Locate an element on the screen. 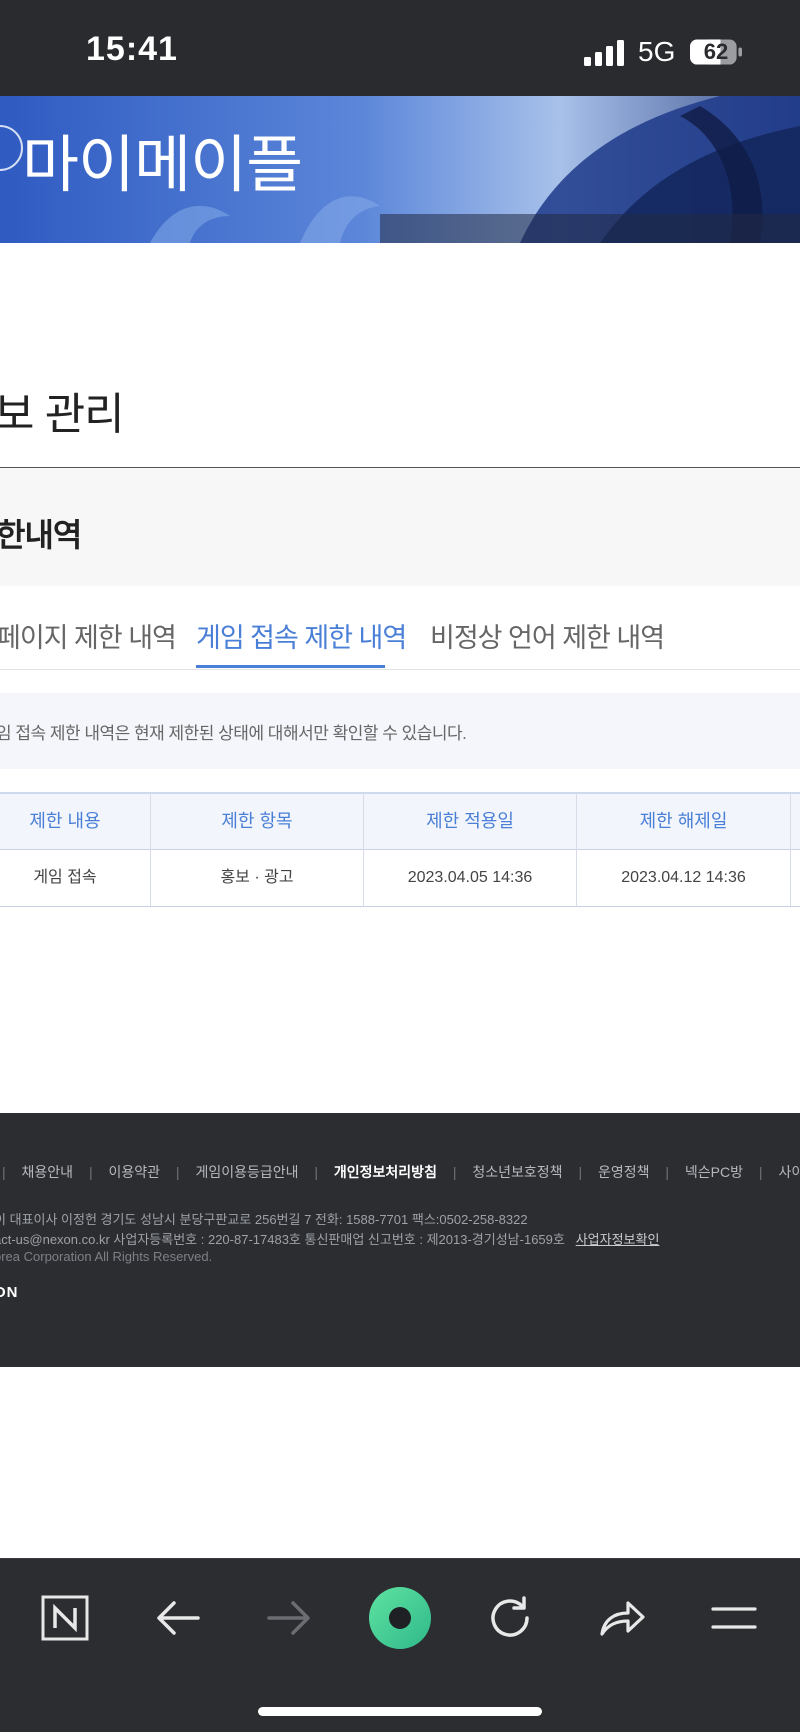  footer-logo: ON is located at coordinates (9, 1292).